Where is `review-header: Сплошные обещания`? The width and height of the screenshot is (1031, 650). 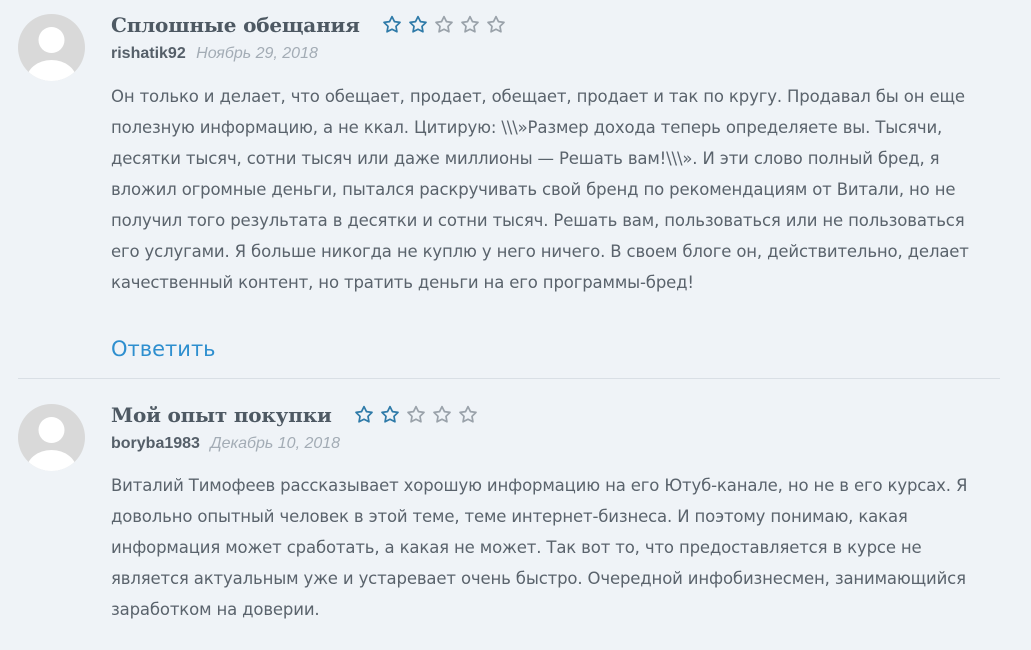 review-header: Сплошные обещания is located at coordinates (308, 25).